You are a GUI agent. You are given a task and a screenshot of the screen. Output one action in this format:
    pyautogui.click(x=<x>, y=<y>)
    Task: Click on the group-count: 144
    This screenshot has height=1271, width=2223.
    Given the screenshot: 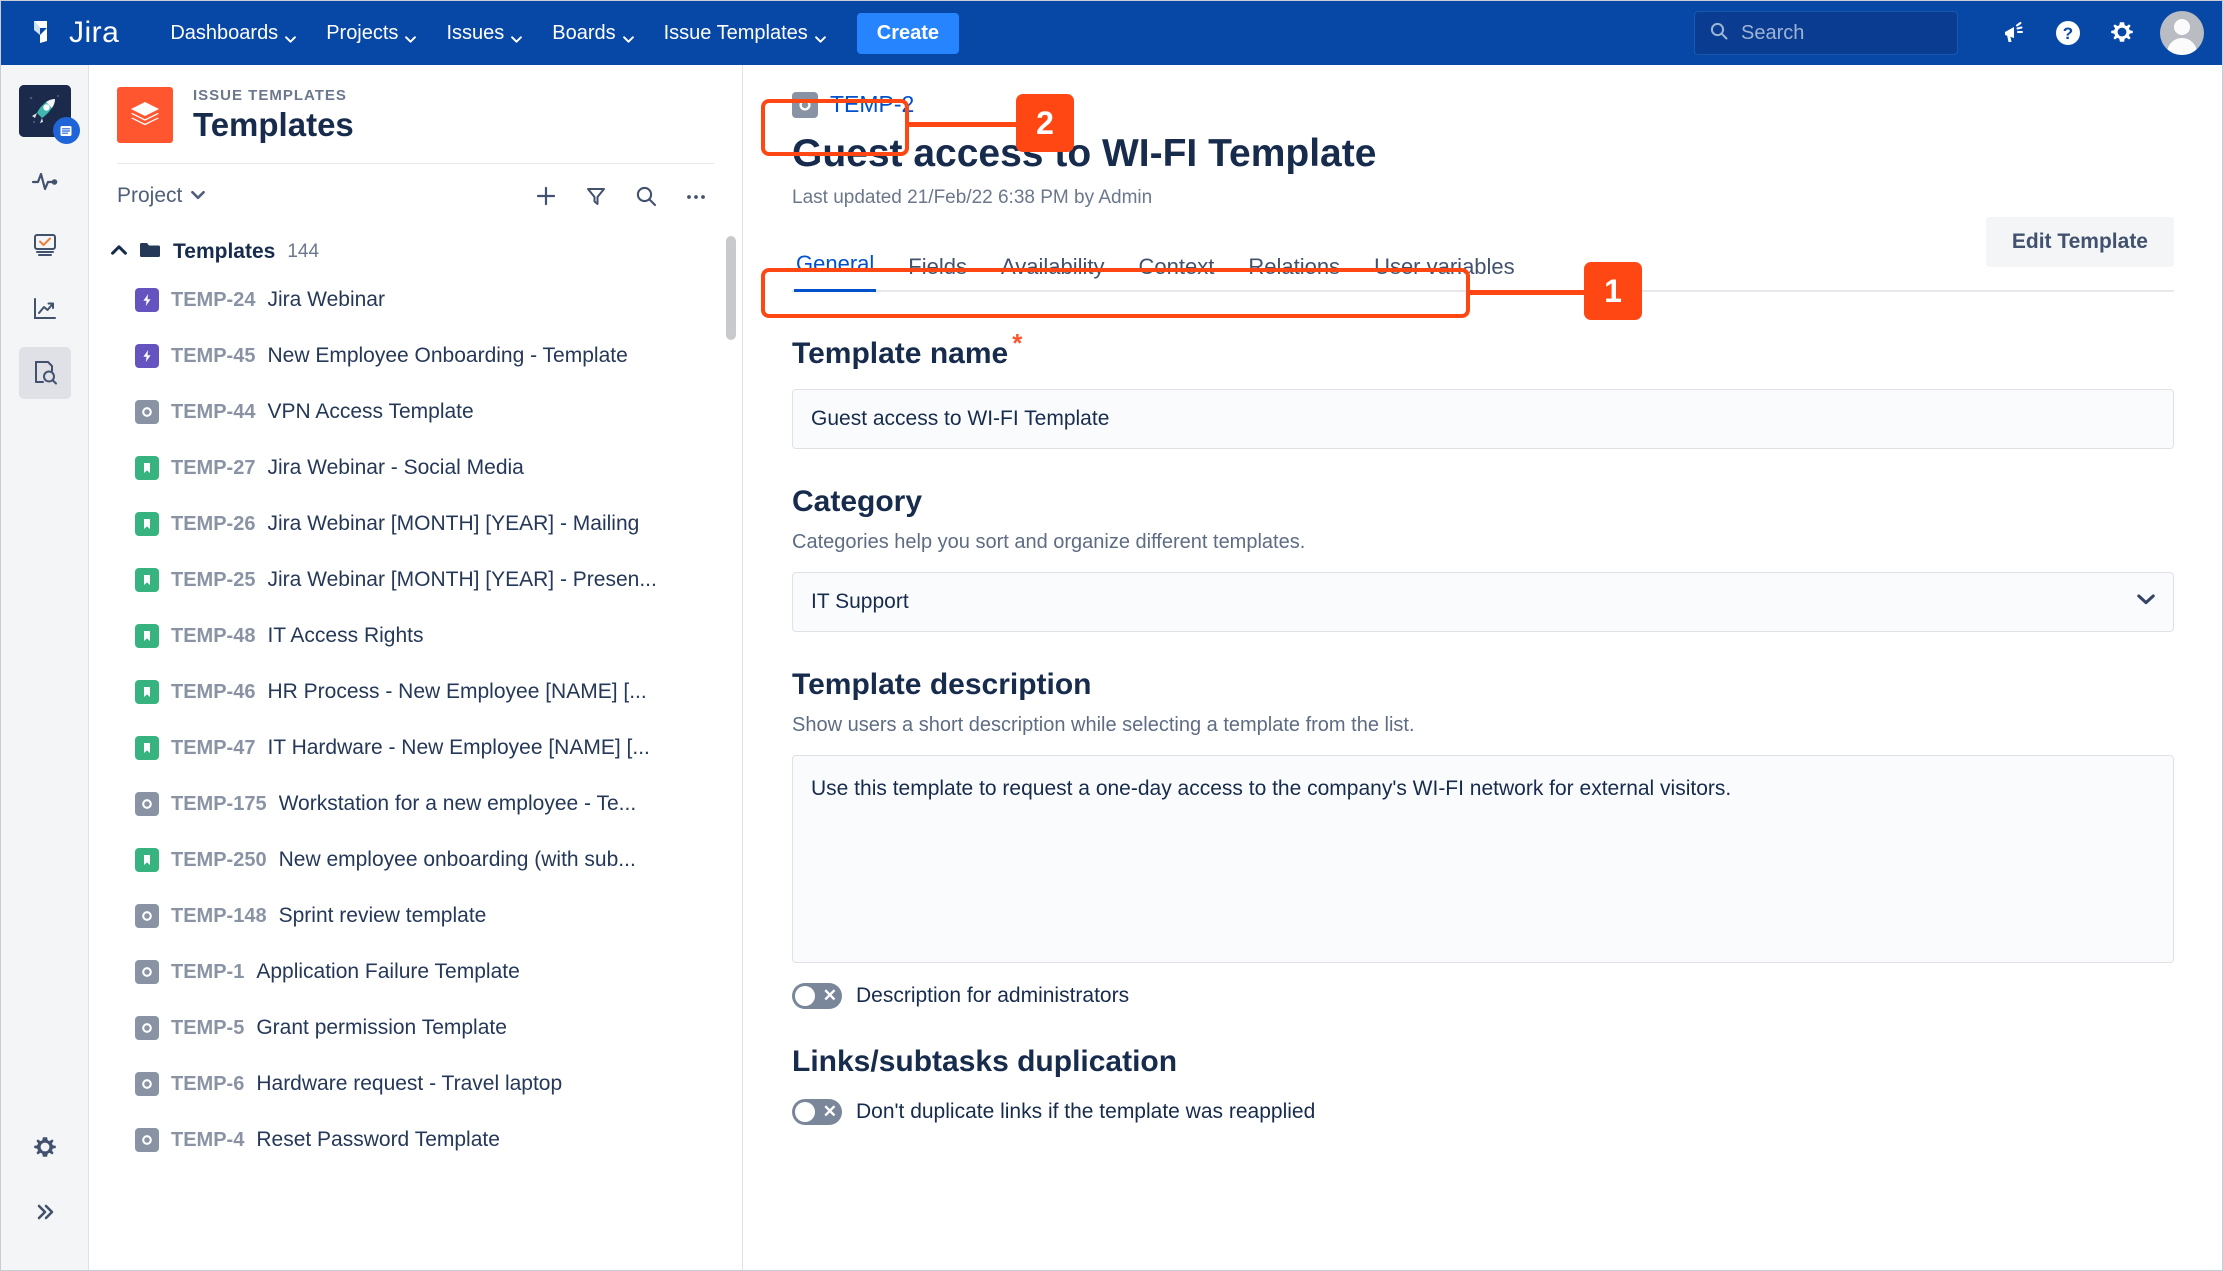 What is the action you would take?
    pyautogui.click(x=303, y=252)
    